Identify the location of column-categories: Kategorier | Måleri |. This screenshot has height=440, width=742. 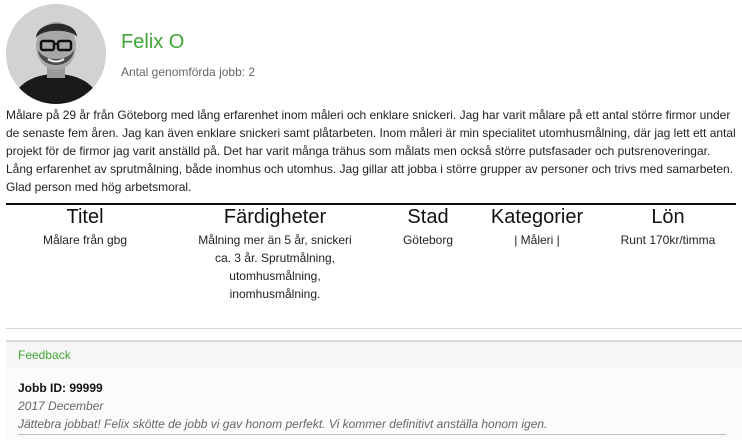
(537, 227).